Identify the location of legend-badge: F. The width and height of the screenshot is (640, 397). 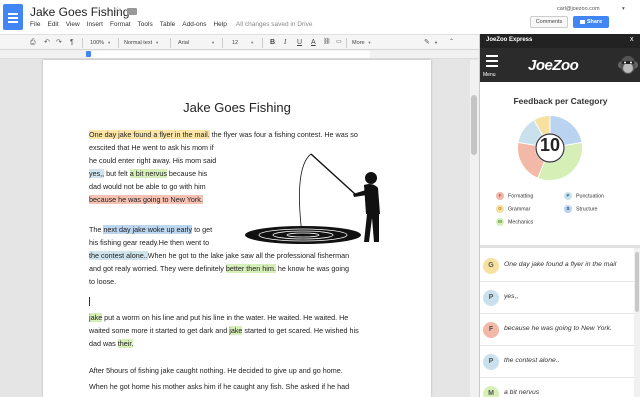
(500, 196).